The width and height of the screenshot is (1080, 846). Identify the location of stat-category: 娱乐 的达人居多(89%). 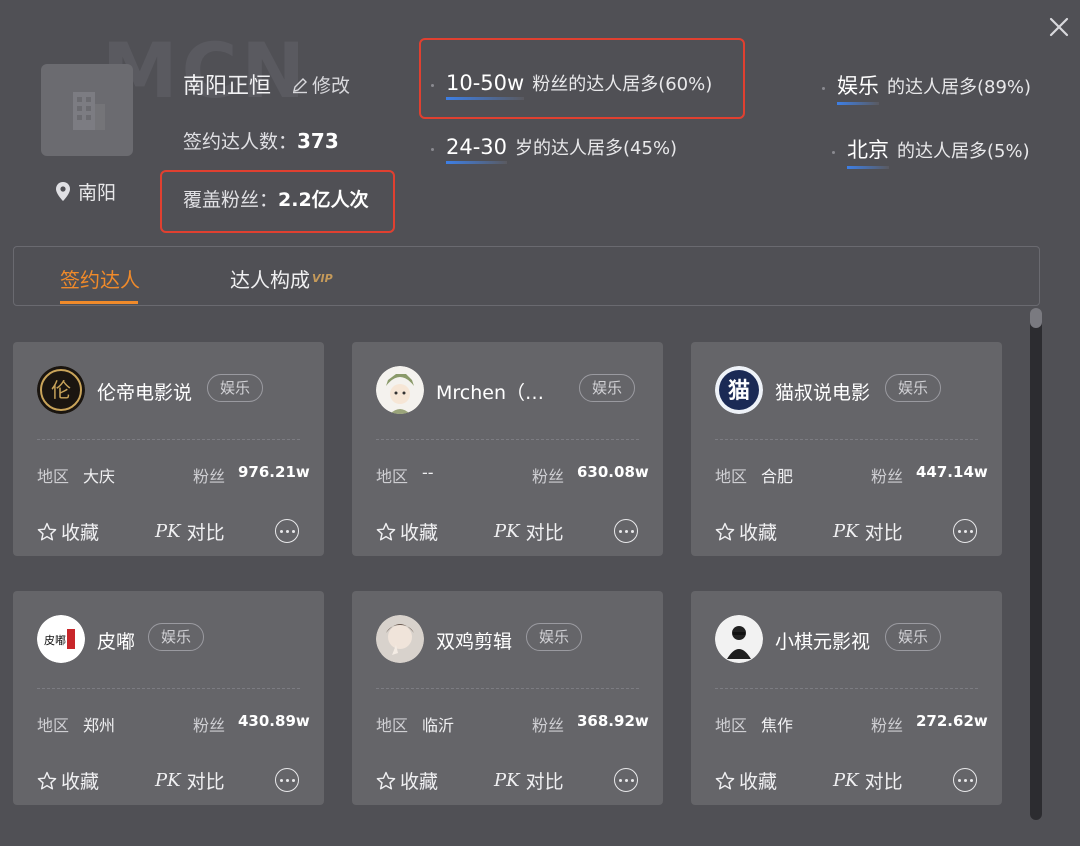
(926, 87).